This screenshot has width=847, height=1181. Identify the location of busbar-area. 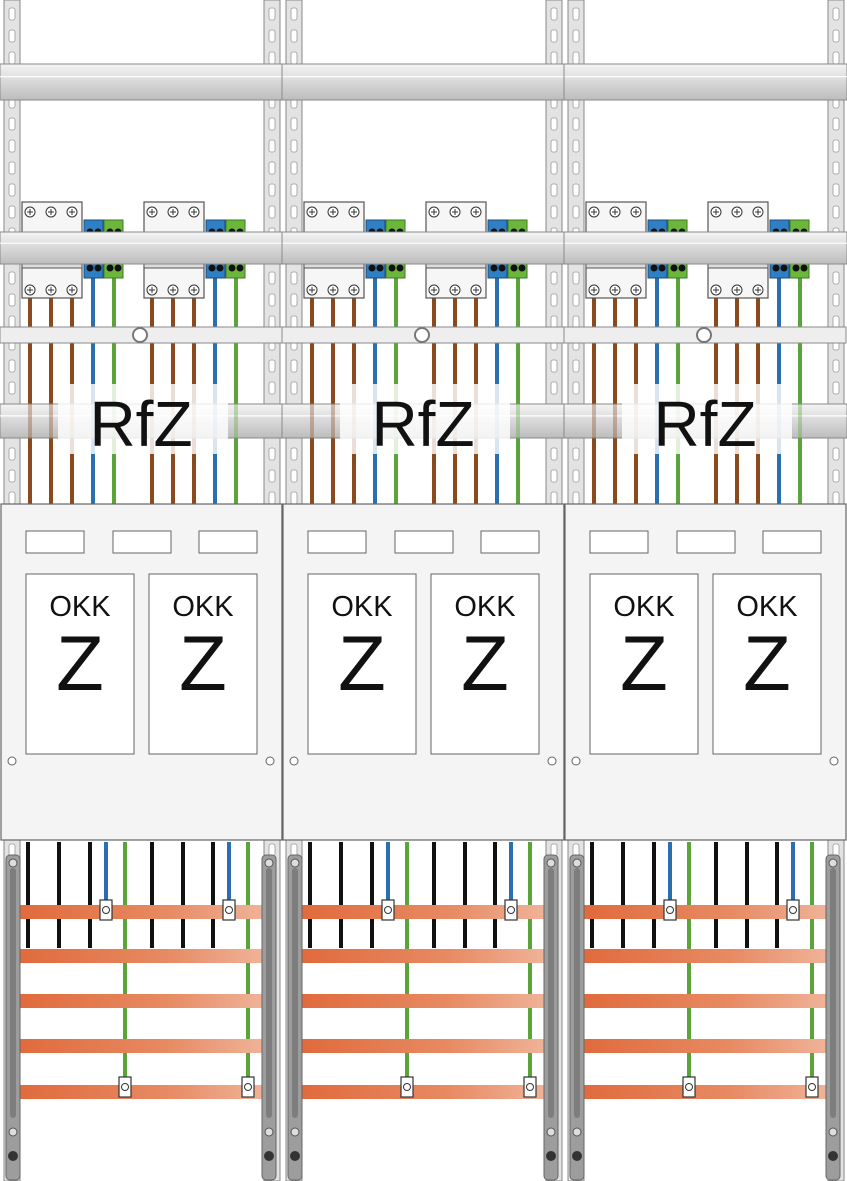
(705, 1011).